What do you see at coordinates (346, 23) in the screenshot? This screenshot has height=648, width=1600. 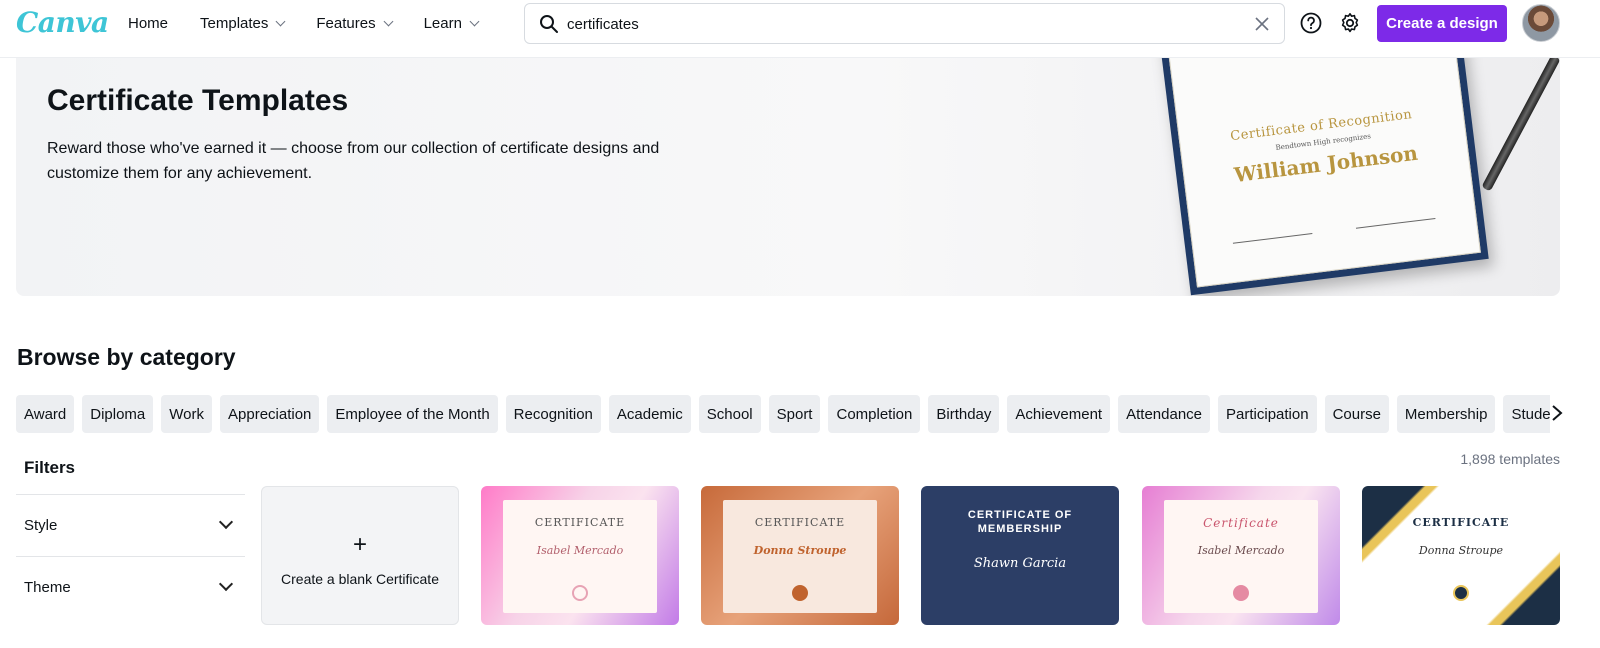 I see `nav-features-label: Features` at bounding box center [346, 23].